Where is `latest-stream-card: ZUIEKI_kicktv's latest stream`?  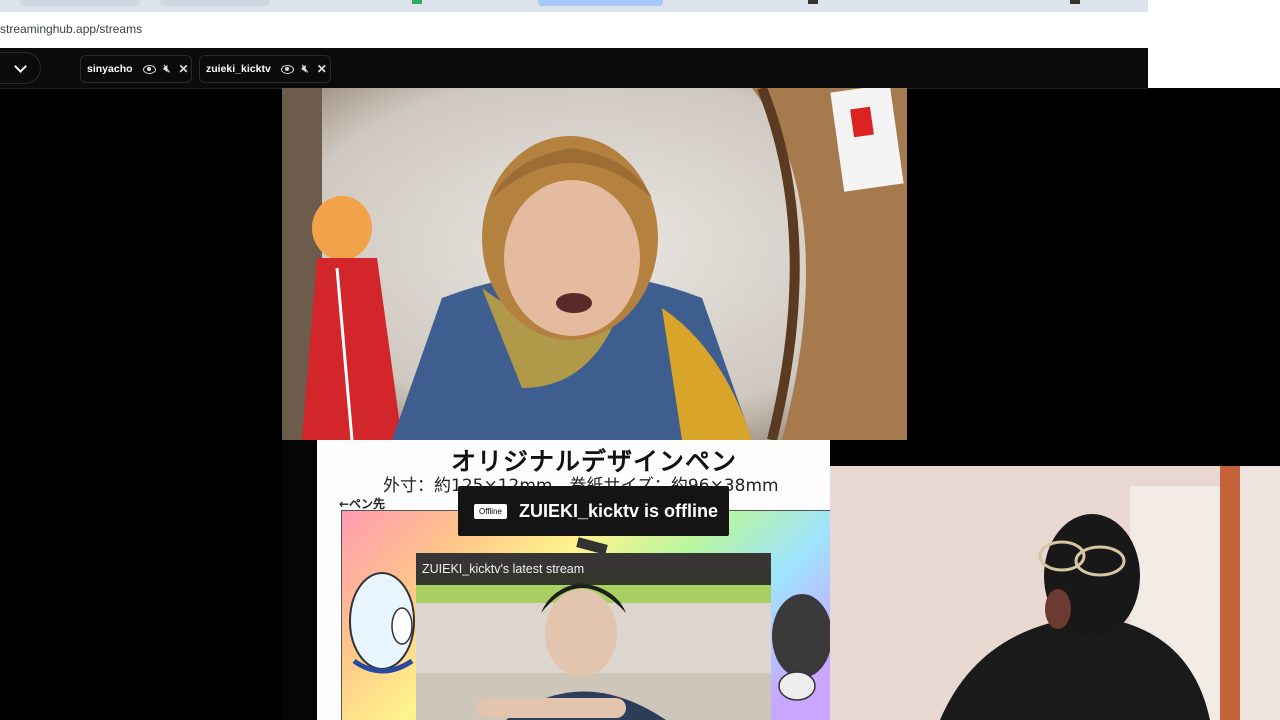 latest-stream-card: ZUIEKI_kicktv's latest stream is located at coordinates (593, 636).